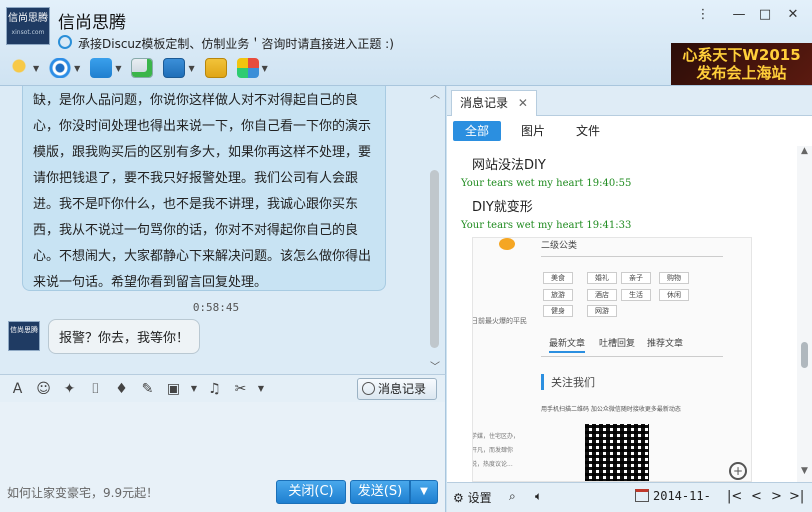 This screenshot has width=812, height=512. Describe the element at coordinates (101, 68) in the screenshot. I see `folder-icon` at that location.